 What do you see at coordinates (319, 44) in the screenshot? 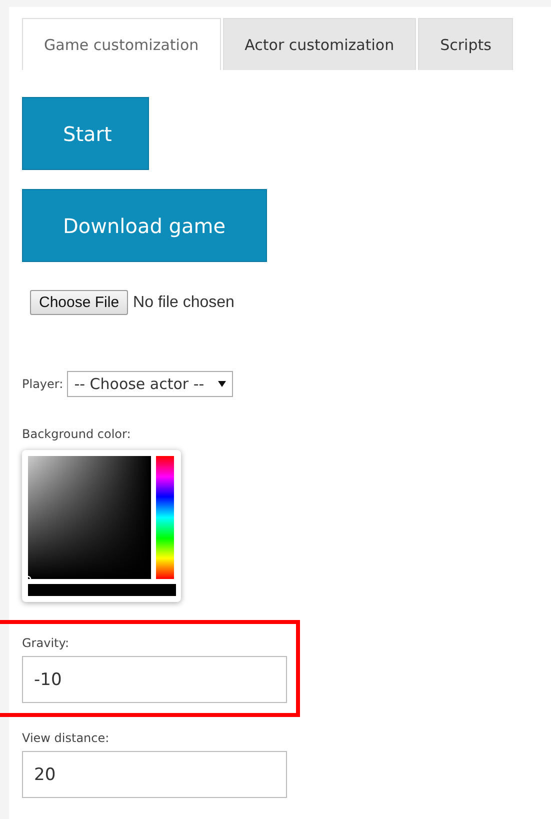
I see `tab: Actor customization` at bounding box center [319, 44].